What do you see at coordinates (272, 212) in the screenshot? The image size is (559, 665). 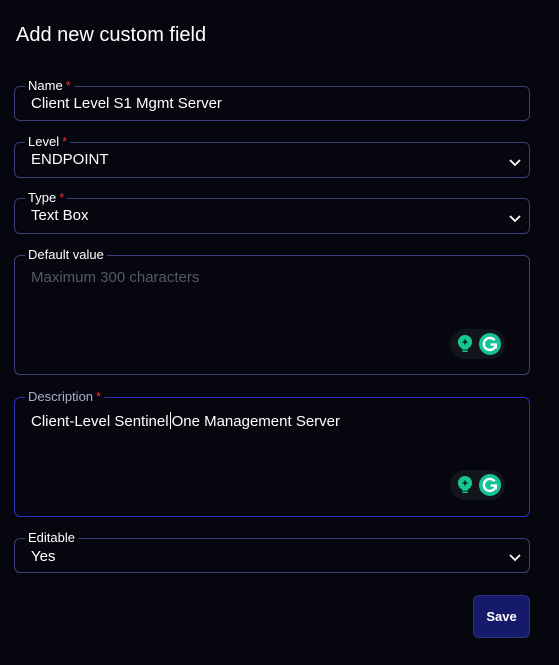 I see `type-select: Type * Text Box` at bounding box center [272, 212].